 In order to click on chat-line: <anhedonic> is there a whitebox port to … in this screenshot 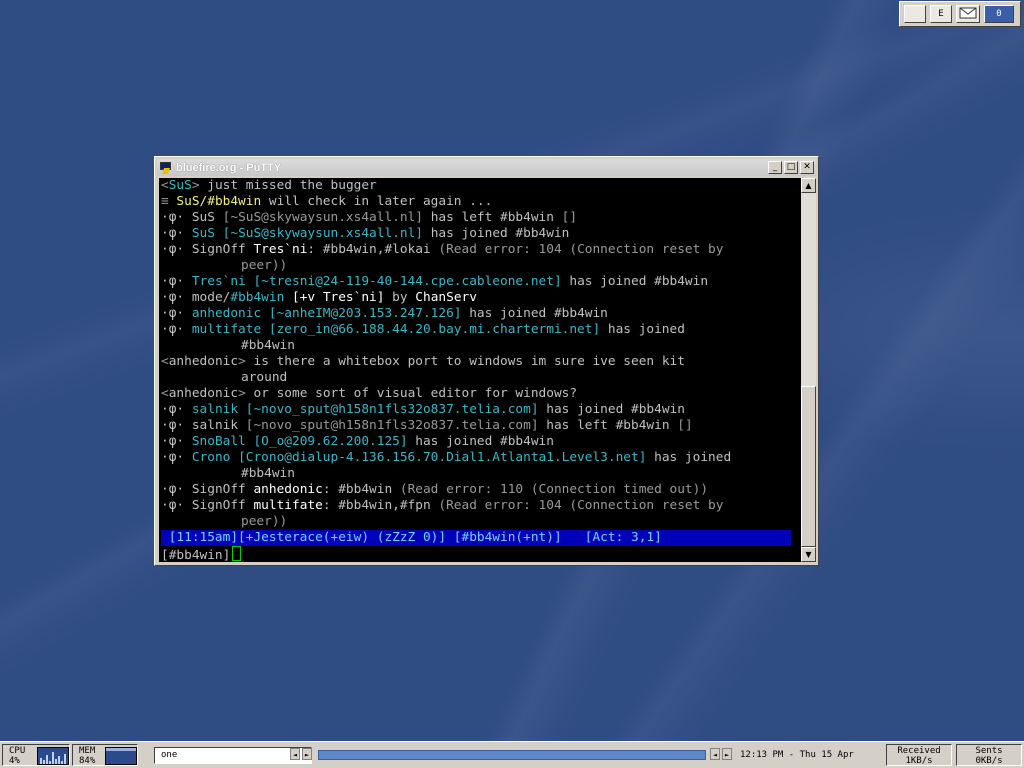, I will do `click(423, 361)`.